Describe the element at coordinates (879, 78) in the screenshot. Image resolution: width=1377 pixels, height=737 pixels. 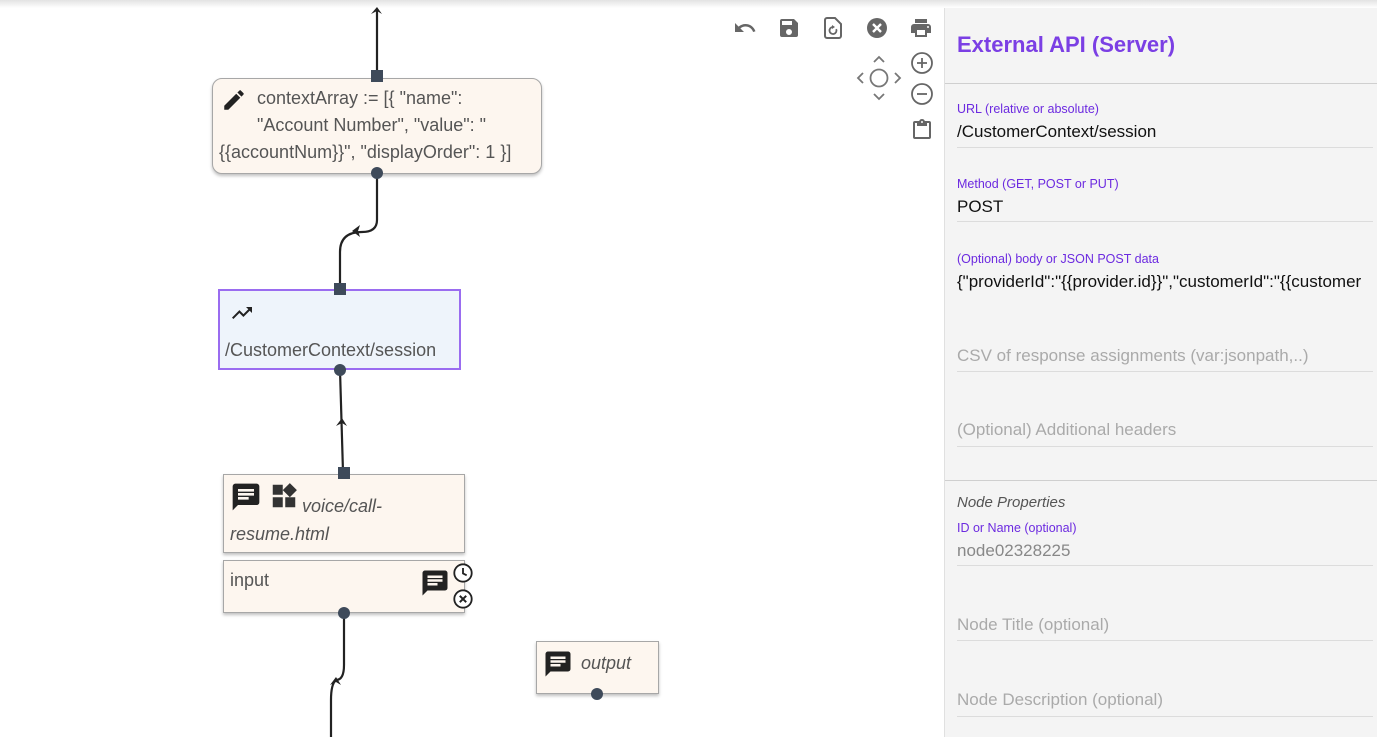
I see `pan-navigate-icon` at that location.